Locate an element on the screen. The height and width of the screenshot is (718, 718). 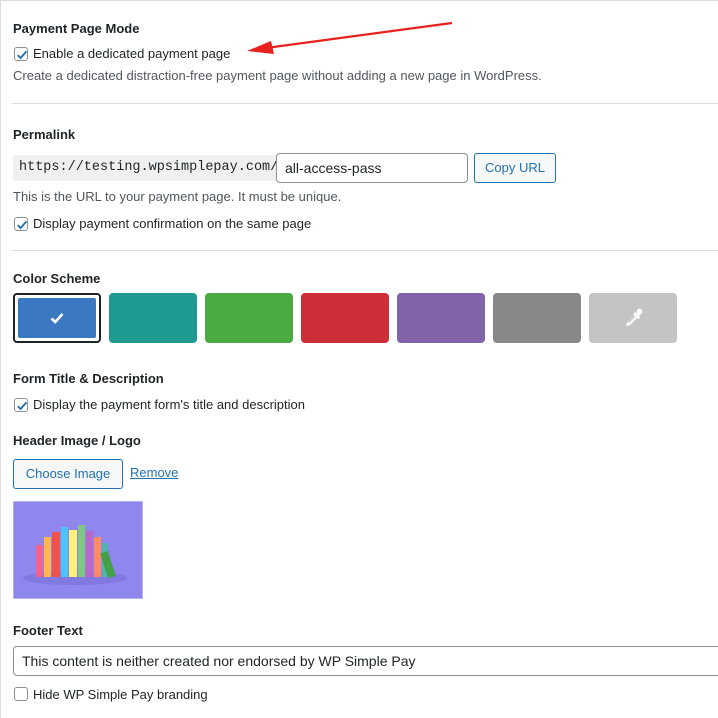
footer-text-heading: Footer Text is located at coordinates (48, 630).